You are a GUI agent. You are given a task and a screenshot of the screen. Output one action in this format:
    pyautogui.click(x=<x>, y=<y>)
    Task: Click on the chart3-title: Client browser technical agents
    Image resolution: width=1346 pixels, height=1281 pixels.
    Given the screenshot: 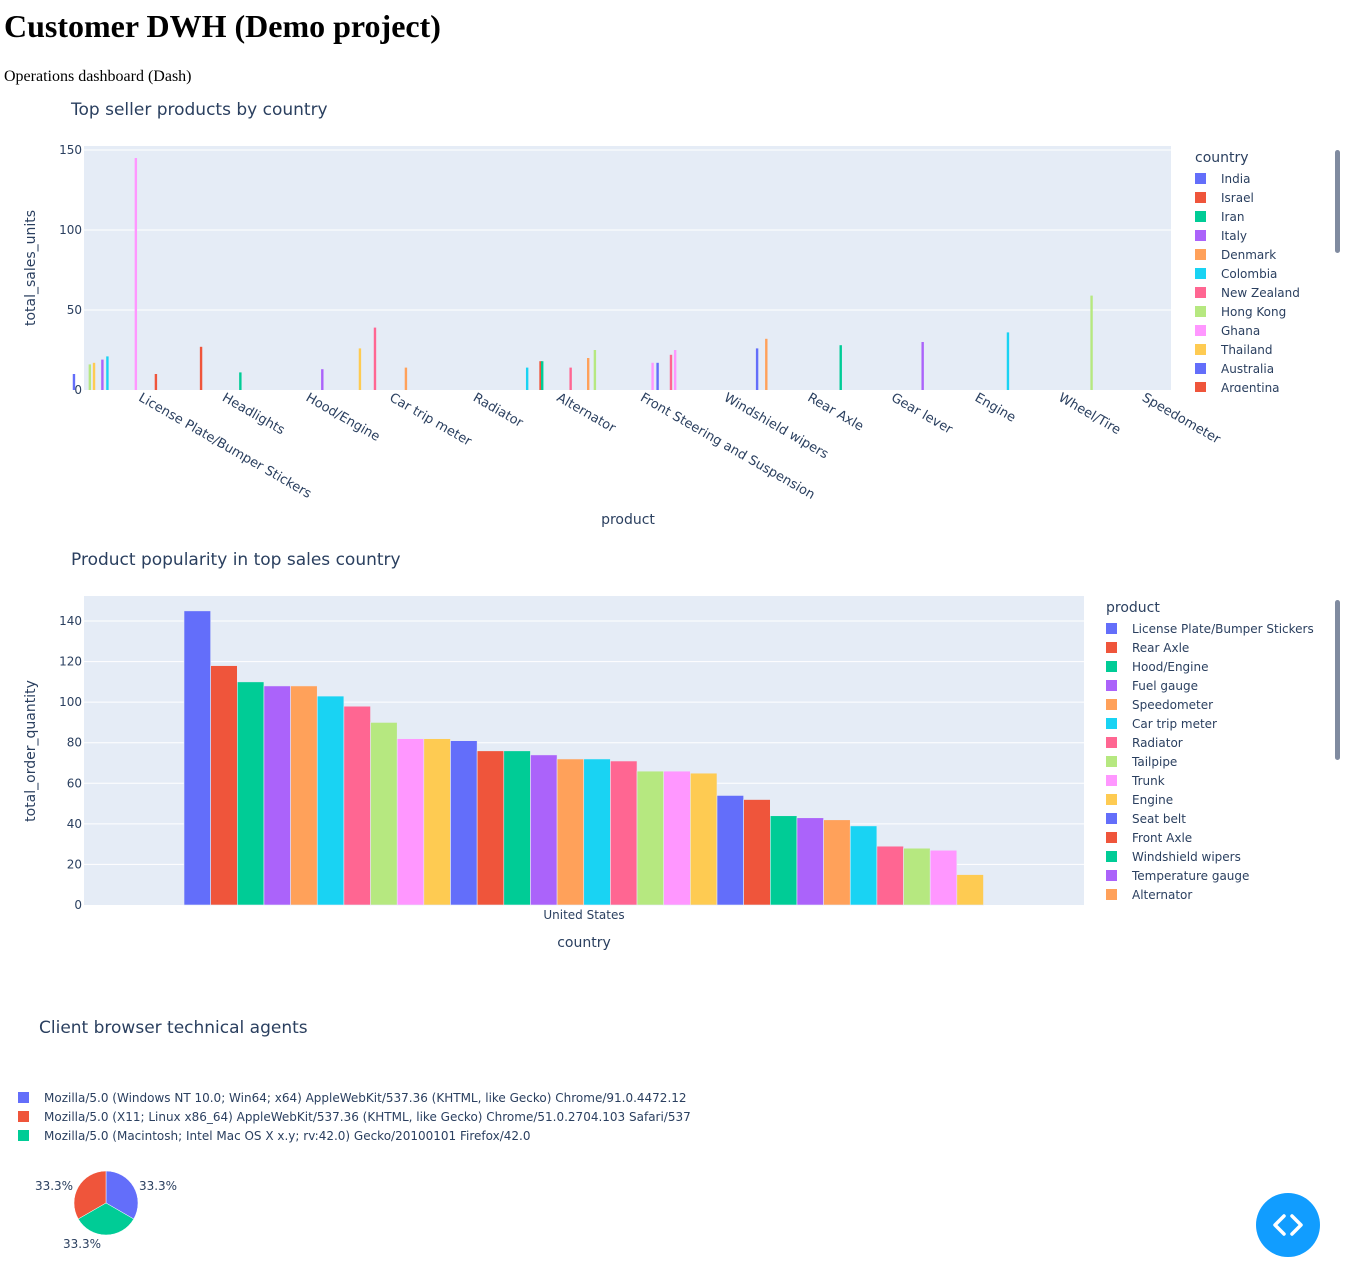 What is the action you would take?
    pyautogui.click(x=173, y=1028)
    